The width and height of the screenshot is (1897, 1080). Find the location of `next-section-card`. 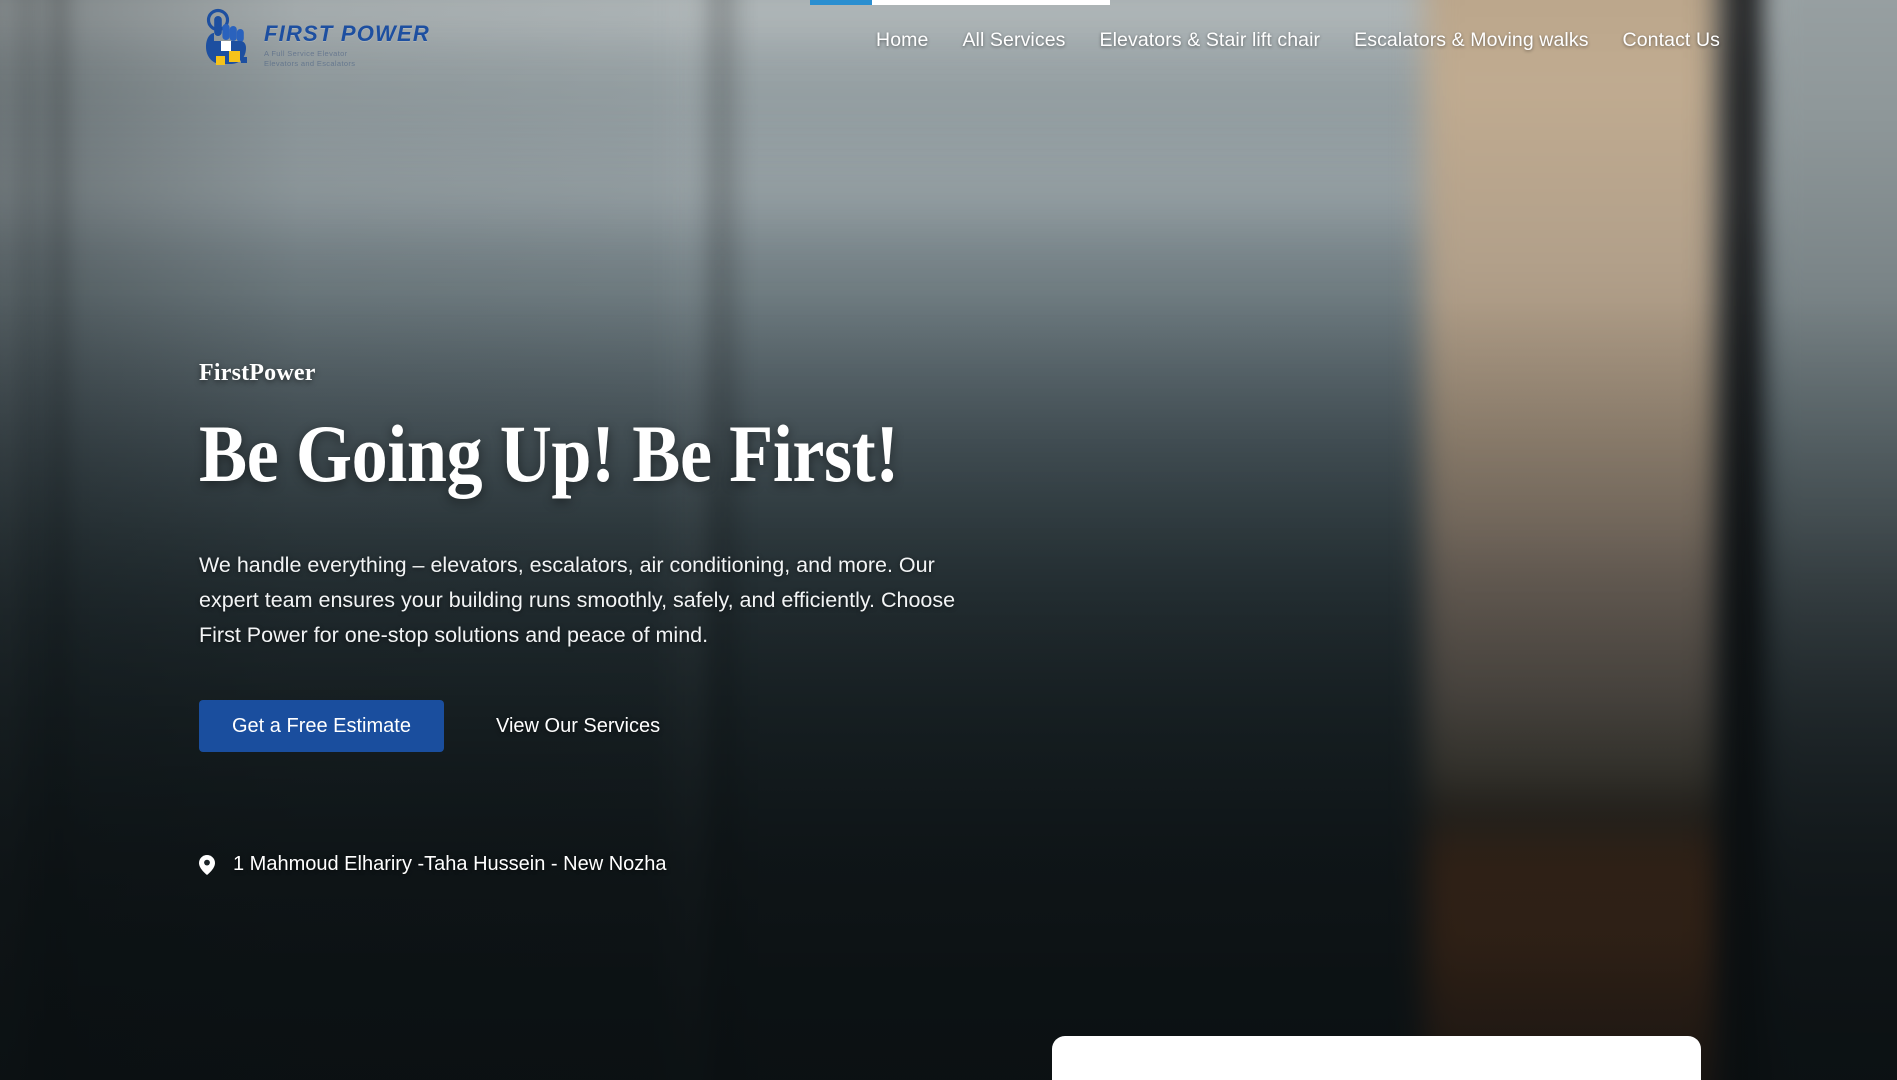

next-section-card is located at coordinates (1376, 1058).